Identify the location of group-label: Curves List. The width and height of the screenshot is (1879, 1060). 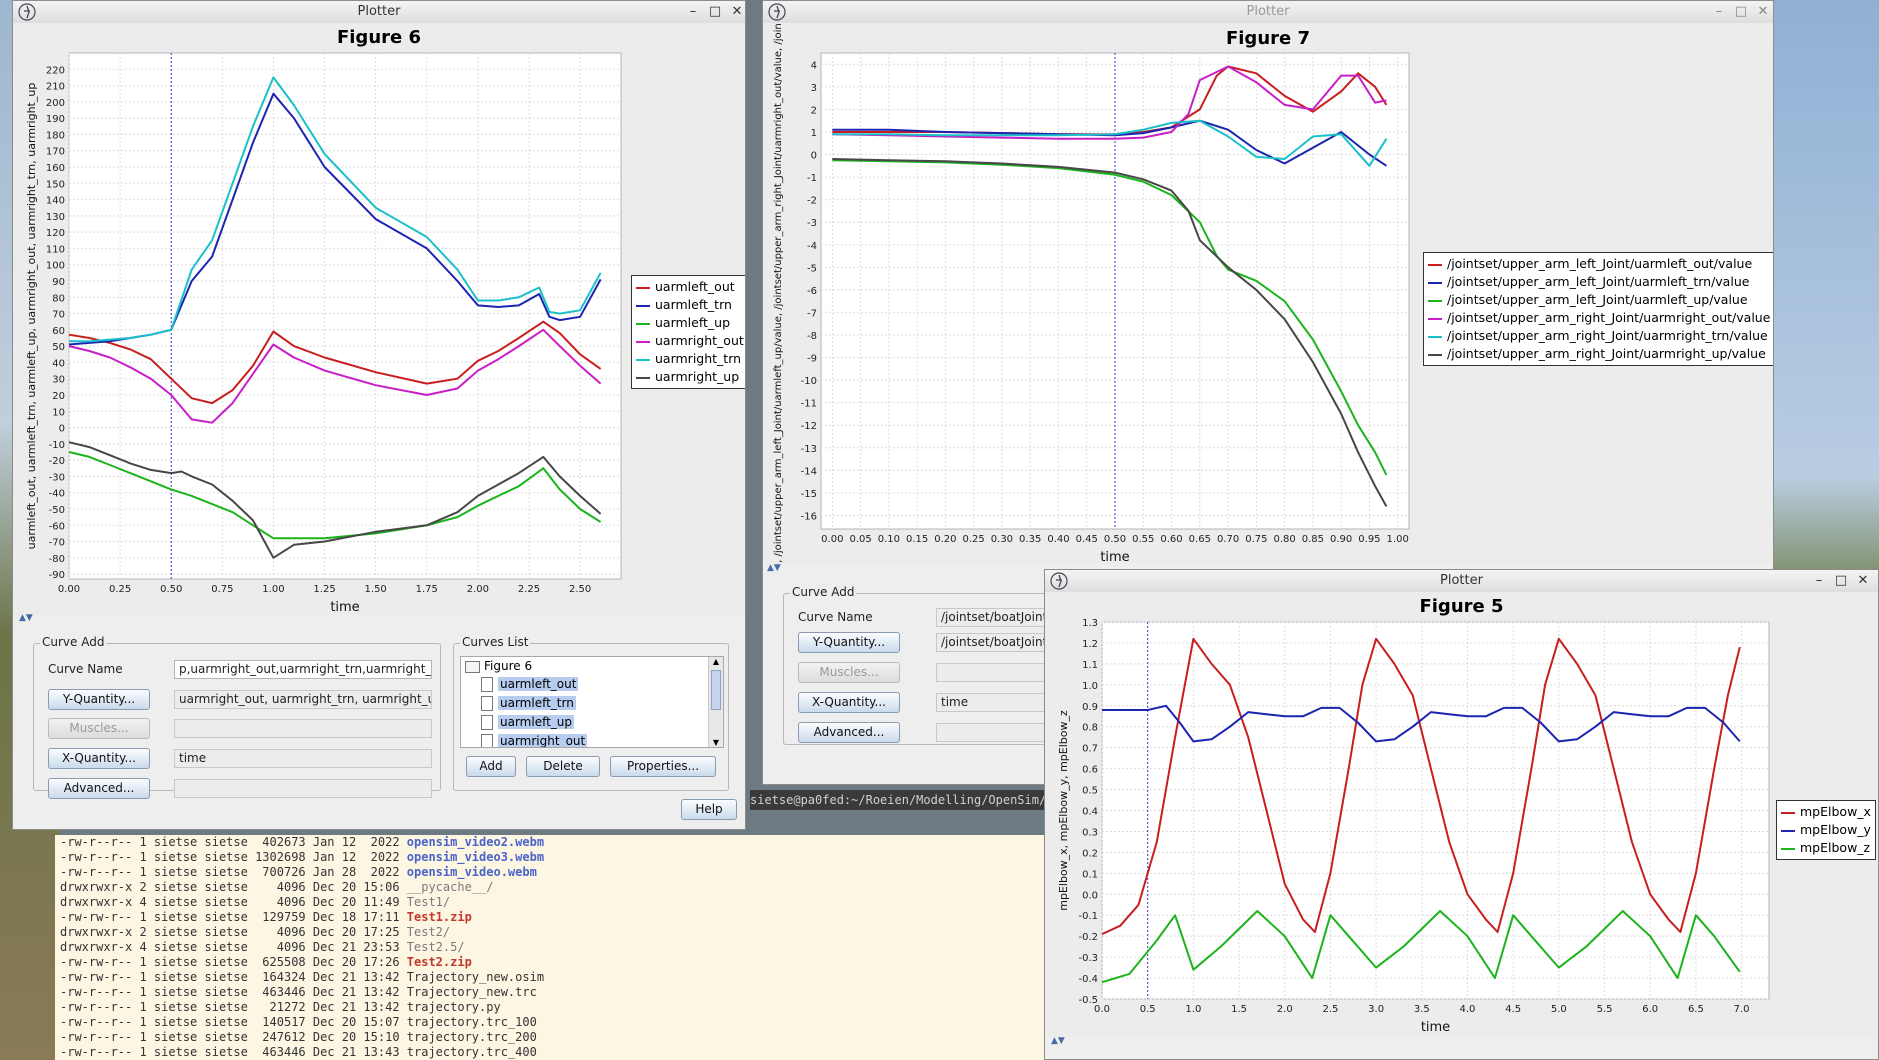
(495, 642).